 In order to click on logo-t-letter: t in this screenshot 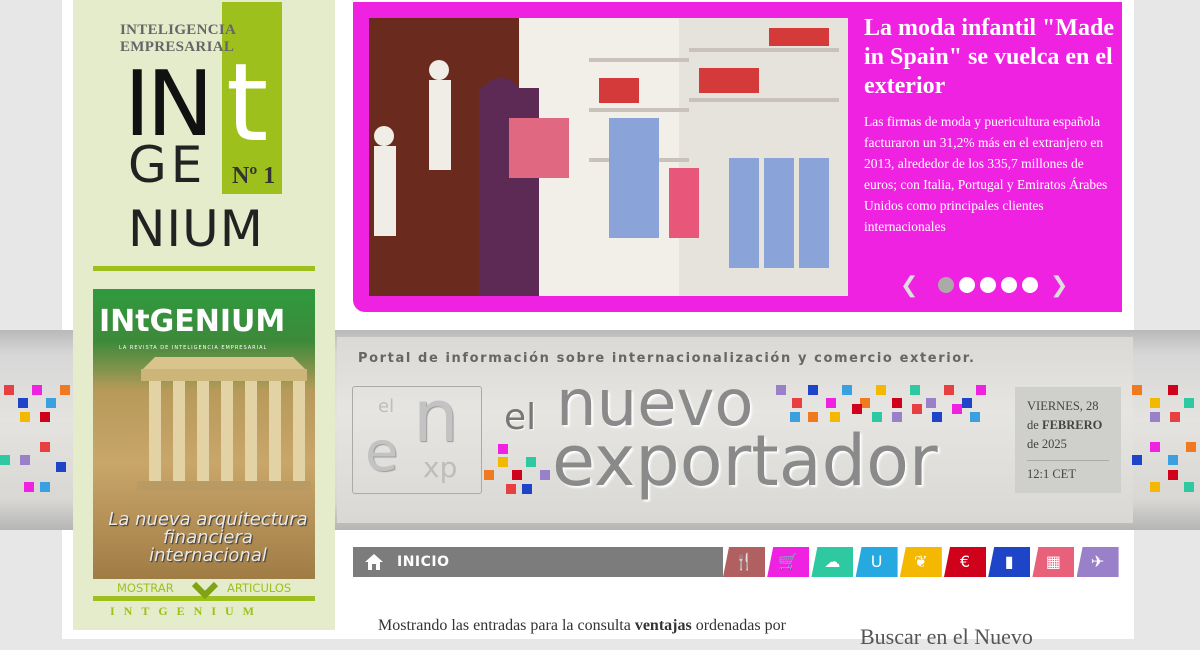, I will do `click(247, 103)`.